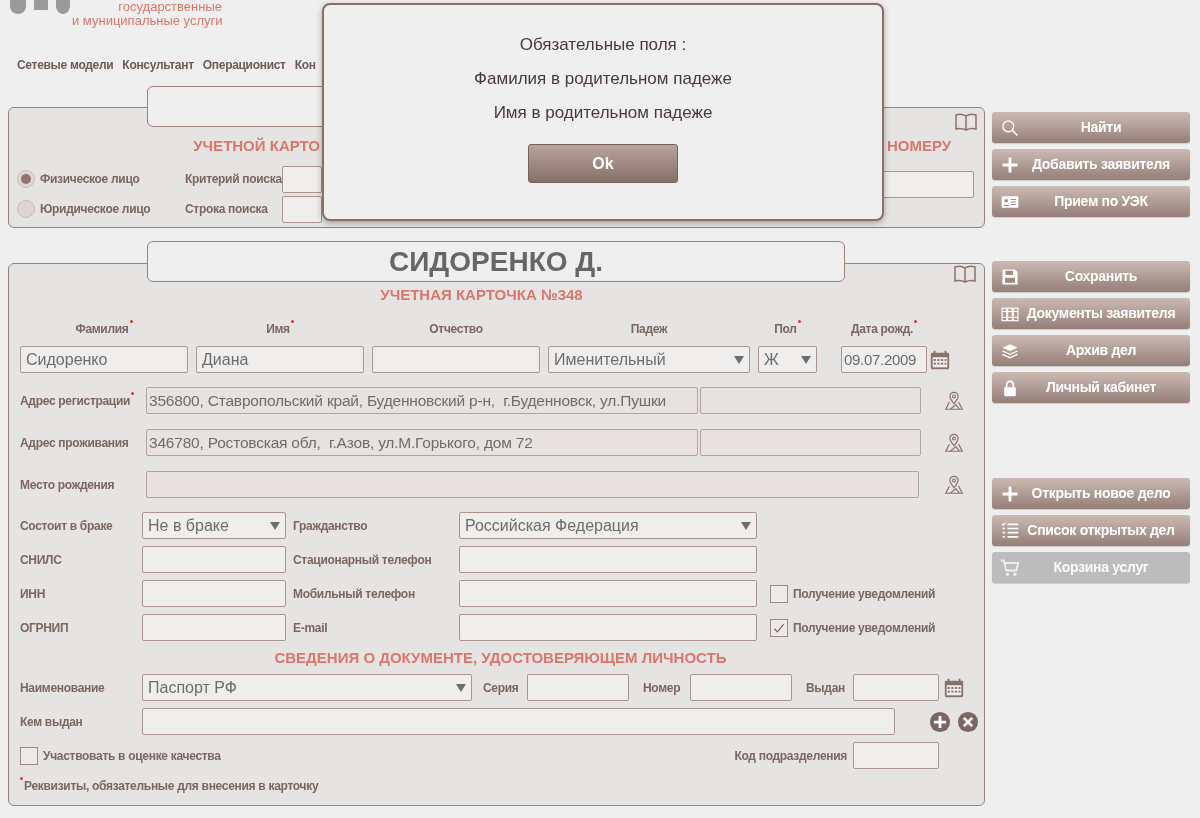 The image size is (1200, 818). Describe the element at coordinates (1010, 127) in the screenshot. I see `search-icon` at that location.